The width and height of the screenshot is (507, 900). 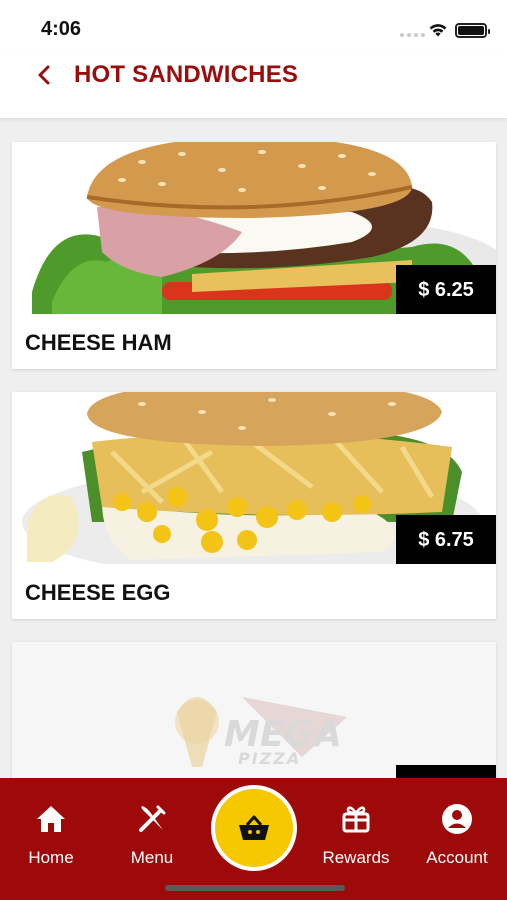 I want to click on mega-pizza-logo-icon: MEGA PIZZA, so click(x=261, y=732).